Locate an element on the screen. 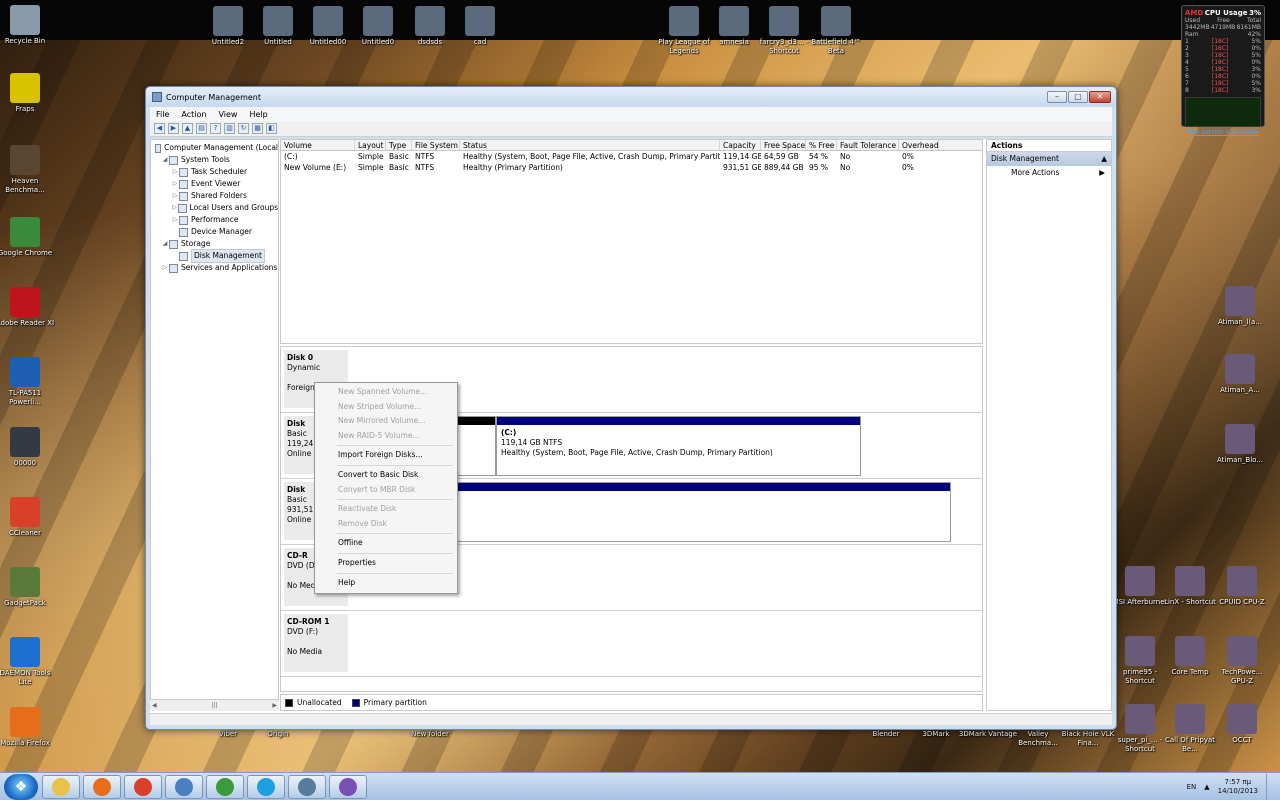 Image resolution: width=1280 pixels, height=800 pixels. column-header-file-system: File System is located at coordinates (436, 145).